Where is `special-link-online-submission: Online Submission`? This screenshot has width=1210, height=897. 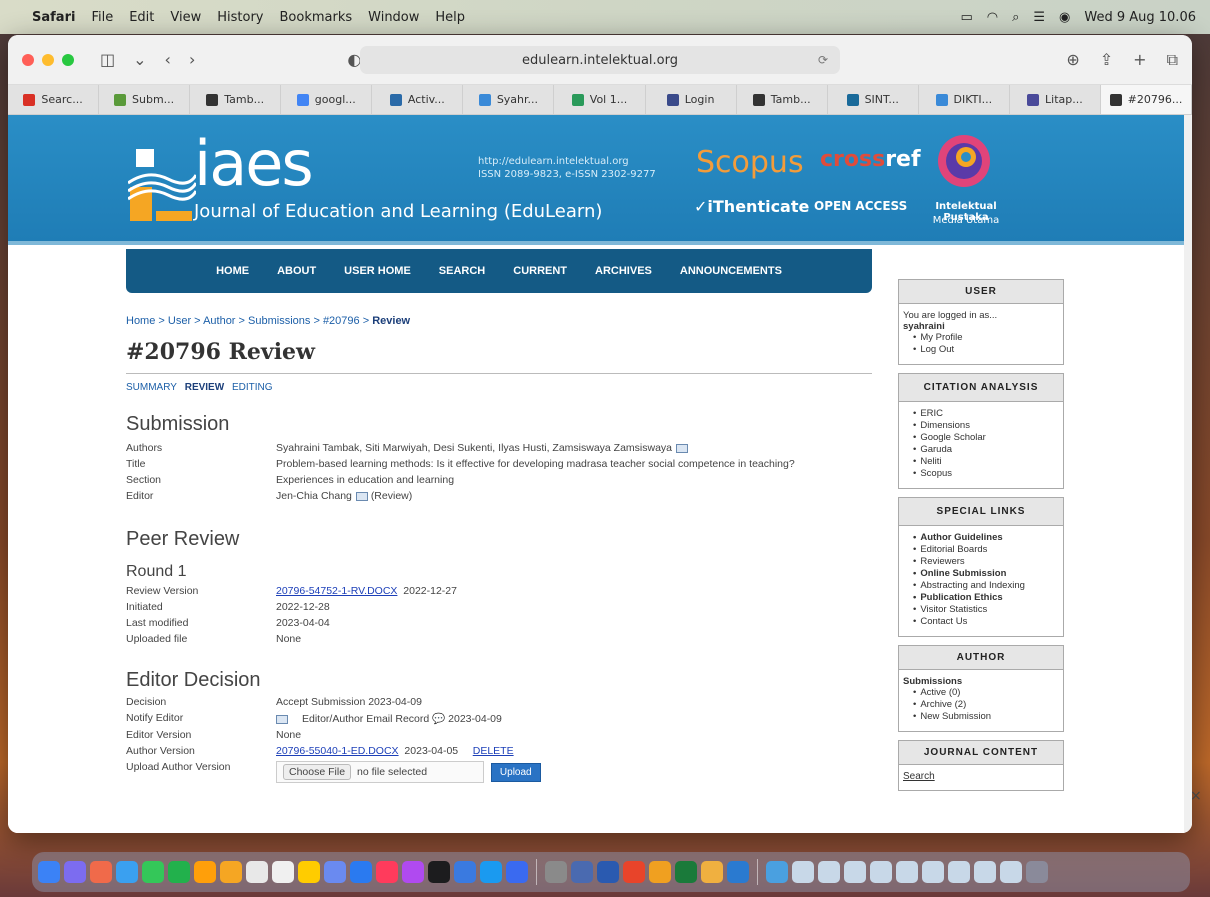
special-link-online-submission: Online Submission is located at coordinates (986, 574).